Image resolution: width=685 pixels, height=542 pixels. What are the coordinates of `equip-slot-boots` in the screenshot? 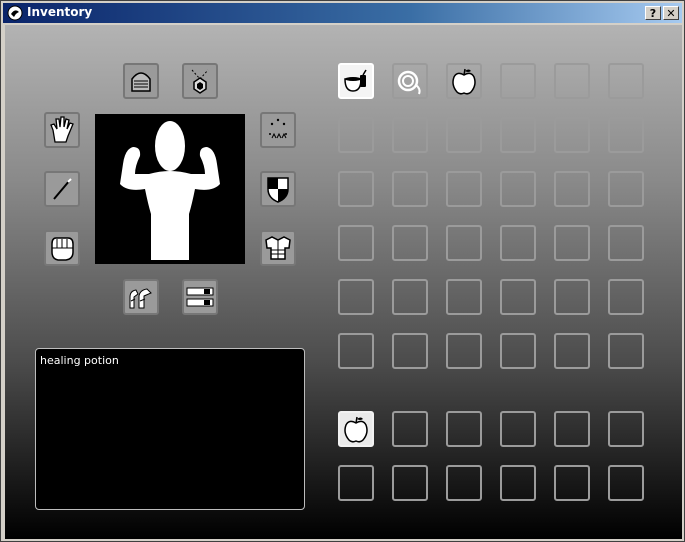 It's located at (141, 297).